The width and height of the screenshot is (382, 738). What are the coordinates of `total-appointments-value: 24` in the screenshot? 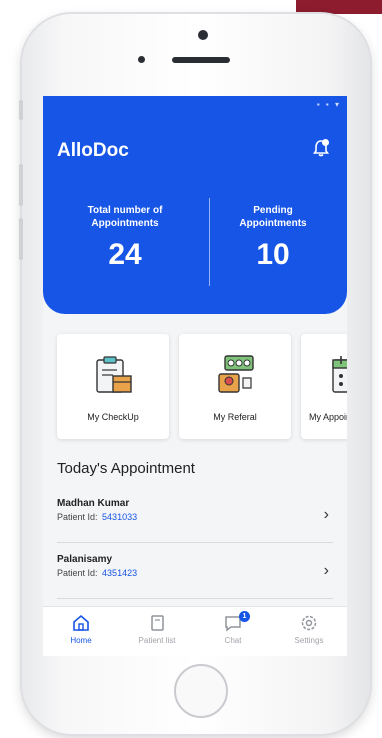 It's located at (125, 254).